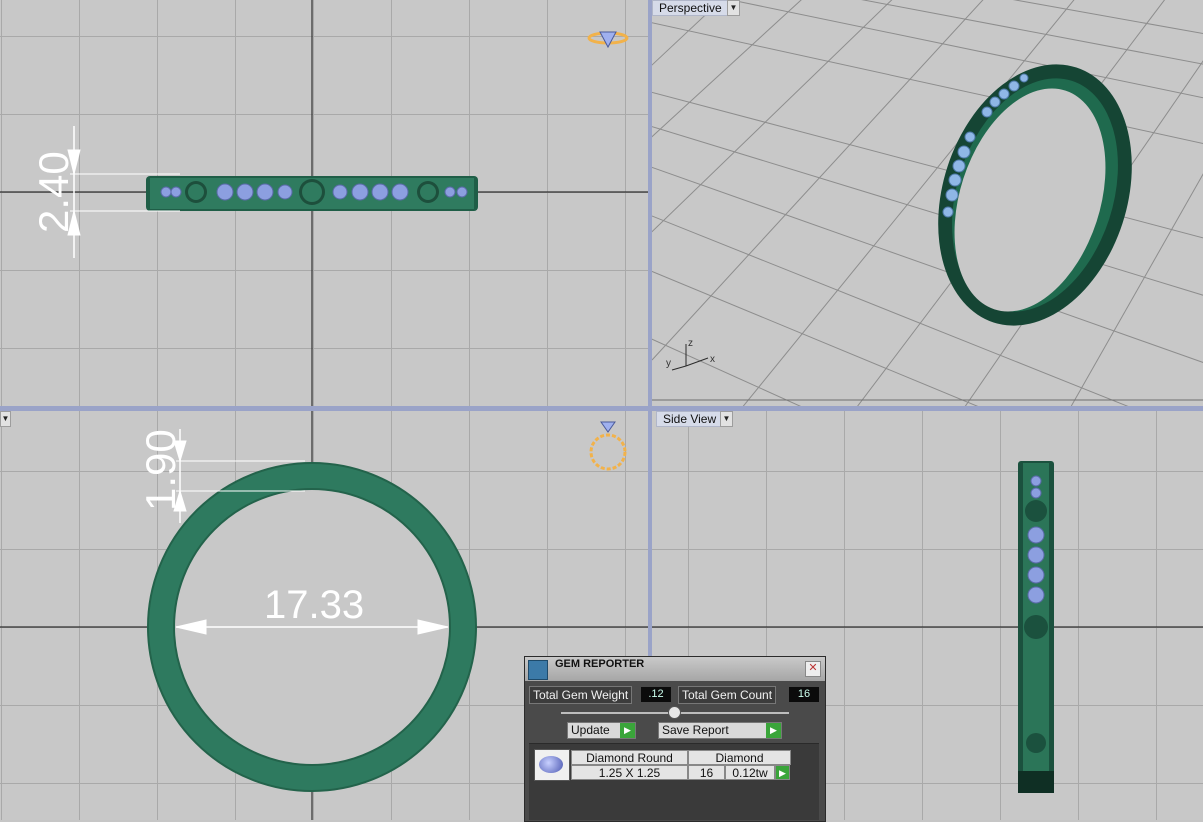  Describe the element at coordinates (312, 193) in the screenshot. I see `ring-band-top` at that location.